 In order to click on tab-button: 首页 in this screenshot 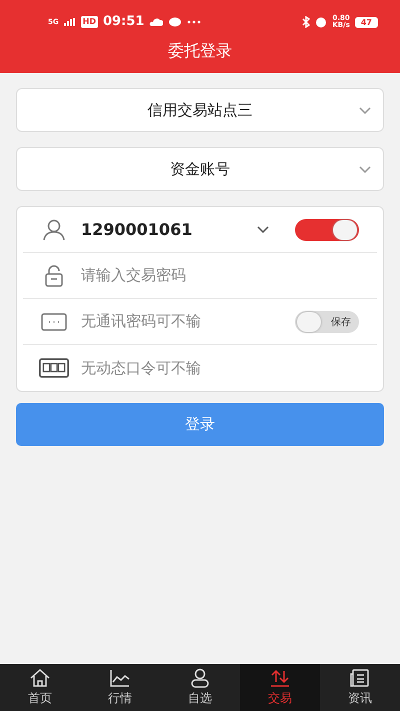, I will do `click(40, 687)`.